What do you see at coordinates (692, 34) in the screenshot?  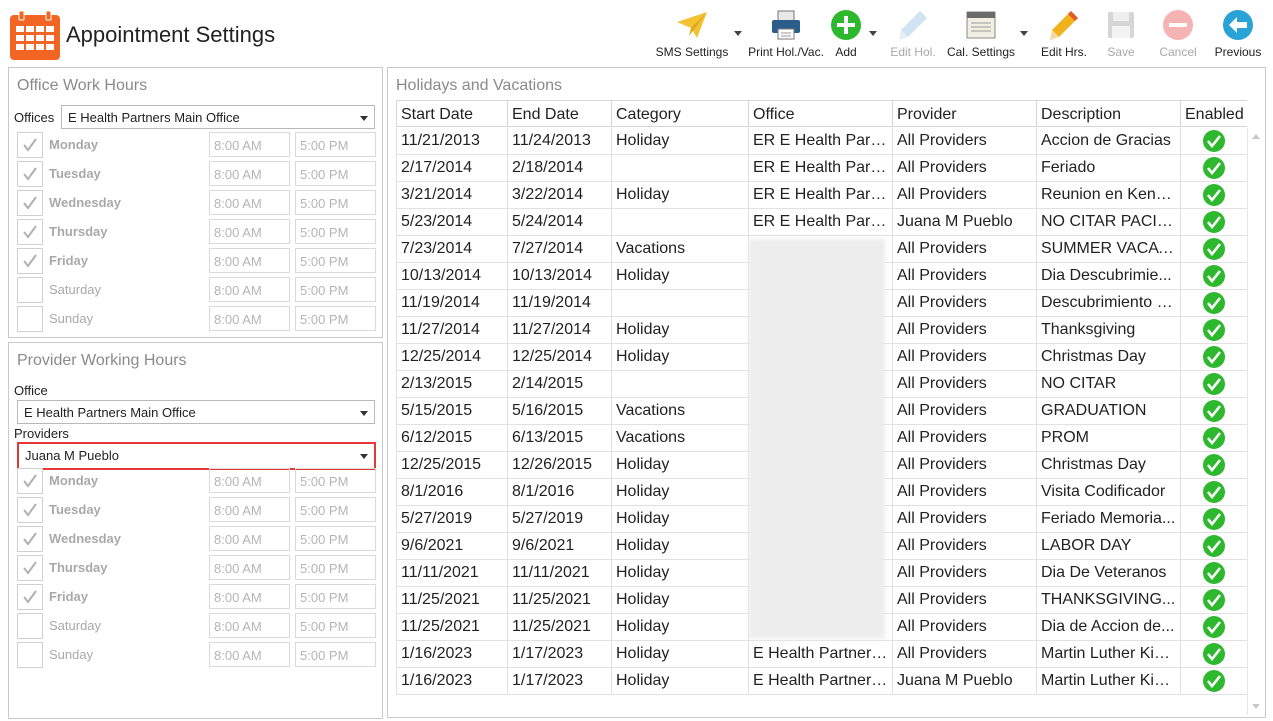 I see `sms-settings-button: SMS Settings` at bounding box center [692, 34].